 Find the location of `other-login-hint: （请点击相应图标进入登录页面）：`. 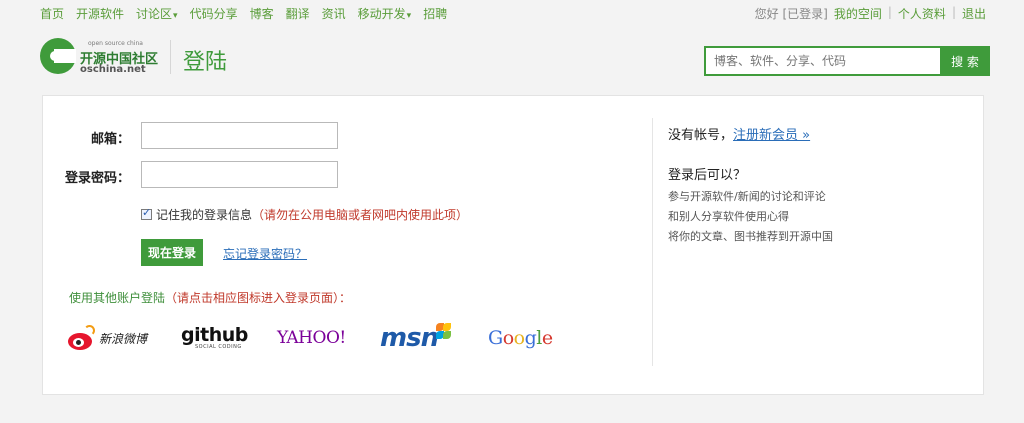

other-login-hint: （请点击相应图标进入登录页面）： is located at coordinates (258, 298).